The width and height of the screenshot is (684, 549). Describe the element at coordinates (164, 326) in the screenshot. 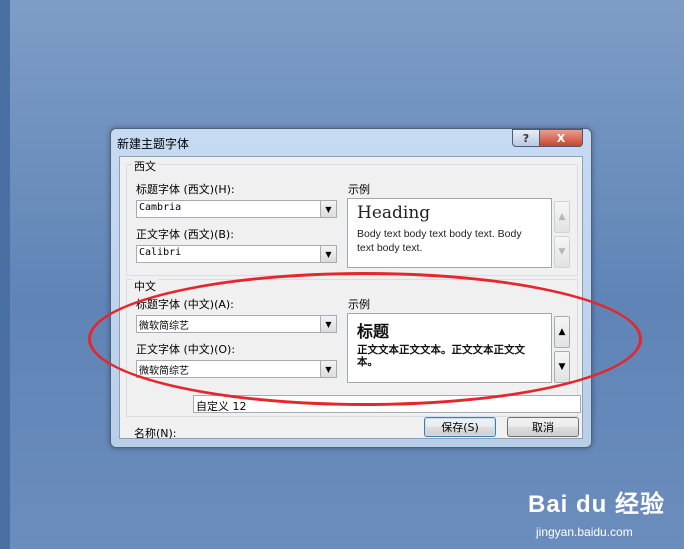

I see `asian-heading-font-value: 微软简综艺` at that location.